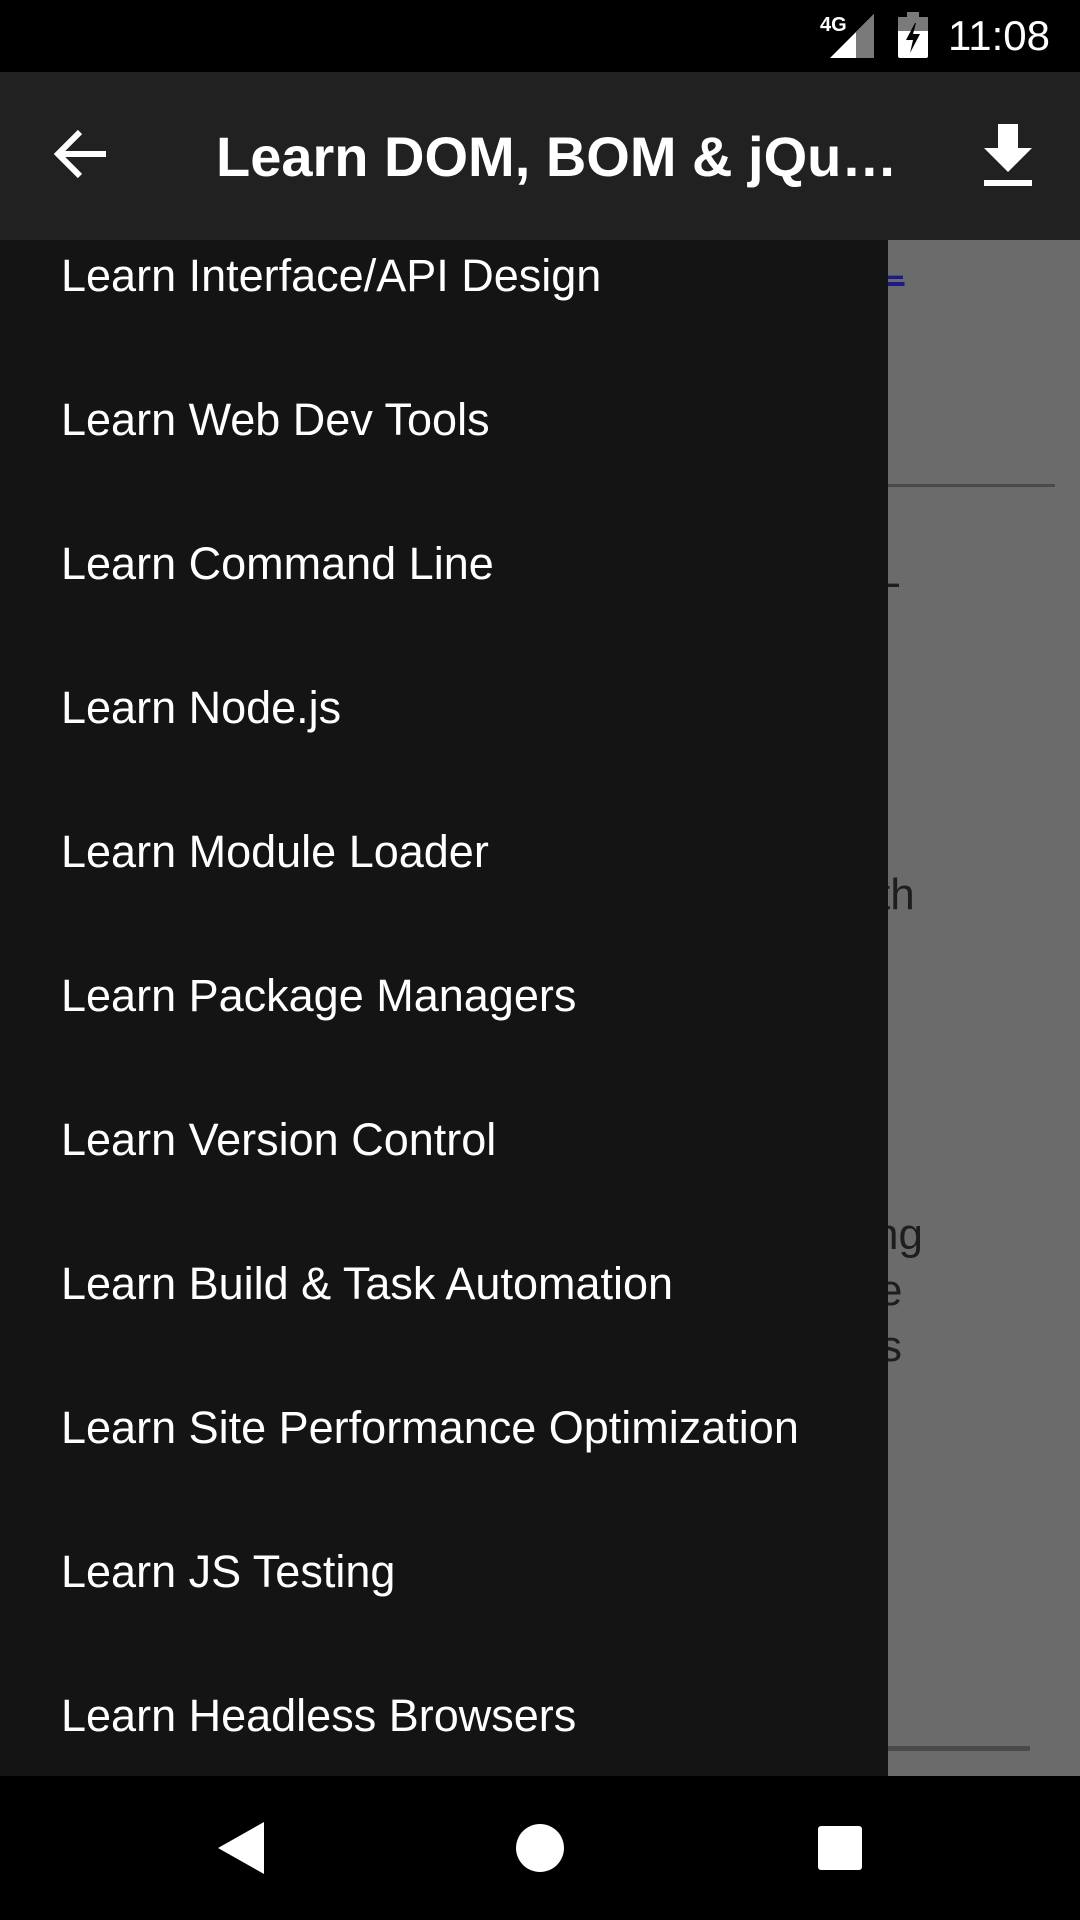 This screenshot has width=1080, height=1920. I want to click on system-nav-bar, so click(540, 1848).